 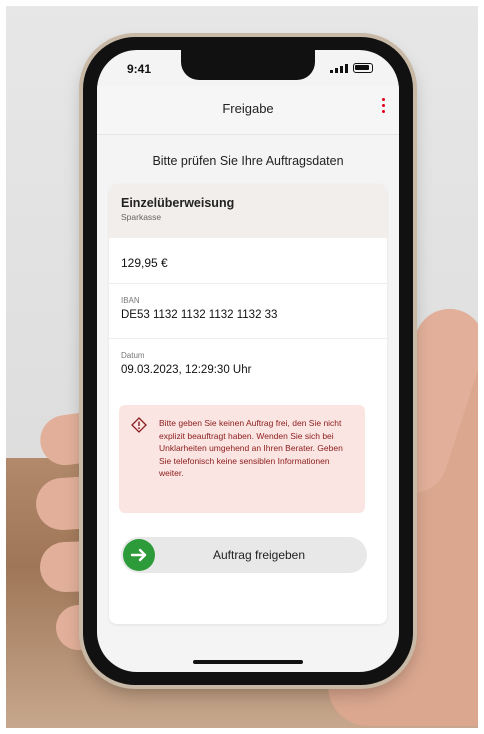 What do you see at coordinates (130, 300) in the screenshot?
I see `iban-label: IBAN` at bounding box center [130, 300].